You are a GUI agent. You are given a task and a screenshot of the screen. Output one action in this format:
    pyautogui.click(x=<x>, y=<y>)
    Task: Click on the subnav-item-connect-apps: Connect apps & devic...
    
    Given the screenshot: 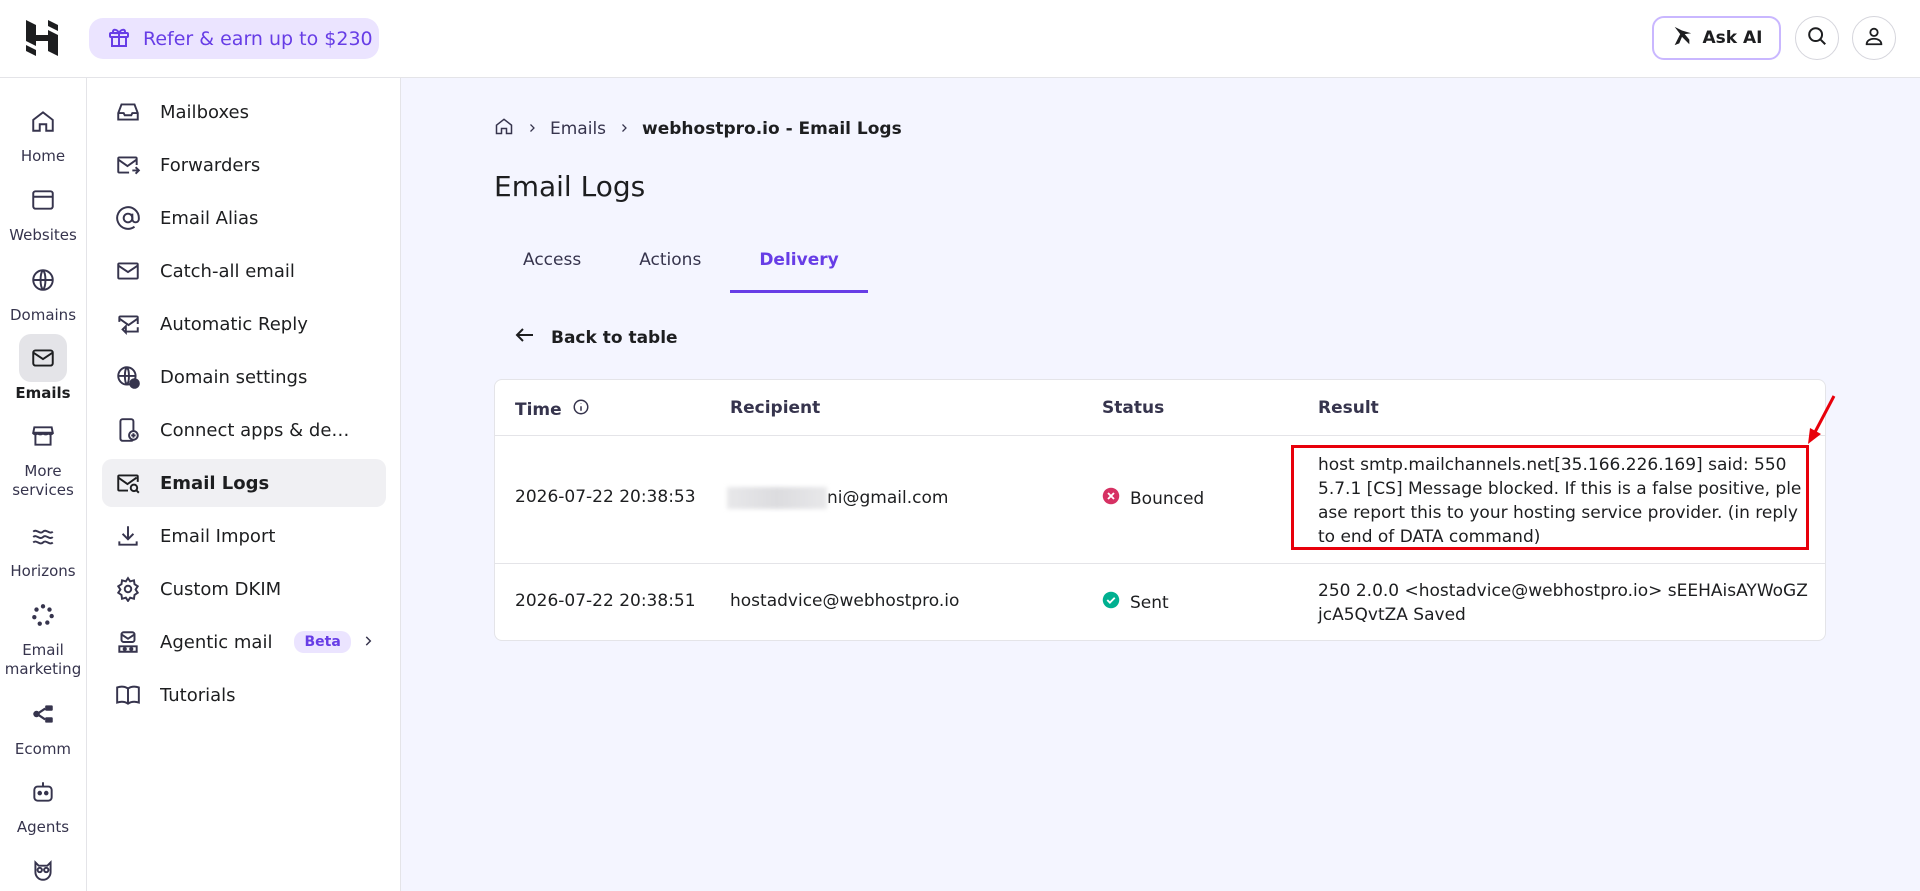 What is the action you would take?
    pyautogui.click(x=244, y=430)
    